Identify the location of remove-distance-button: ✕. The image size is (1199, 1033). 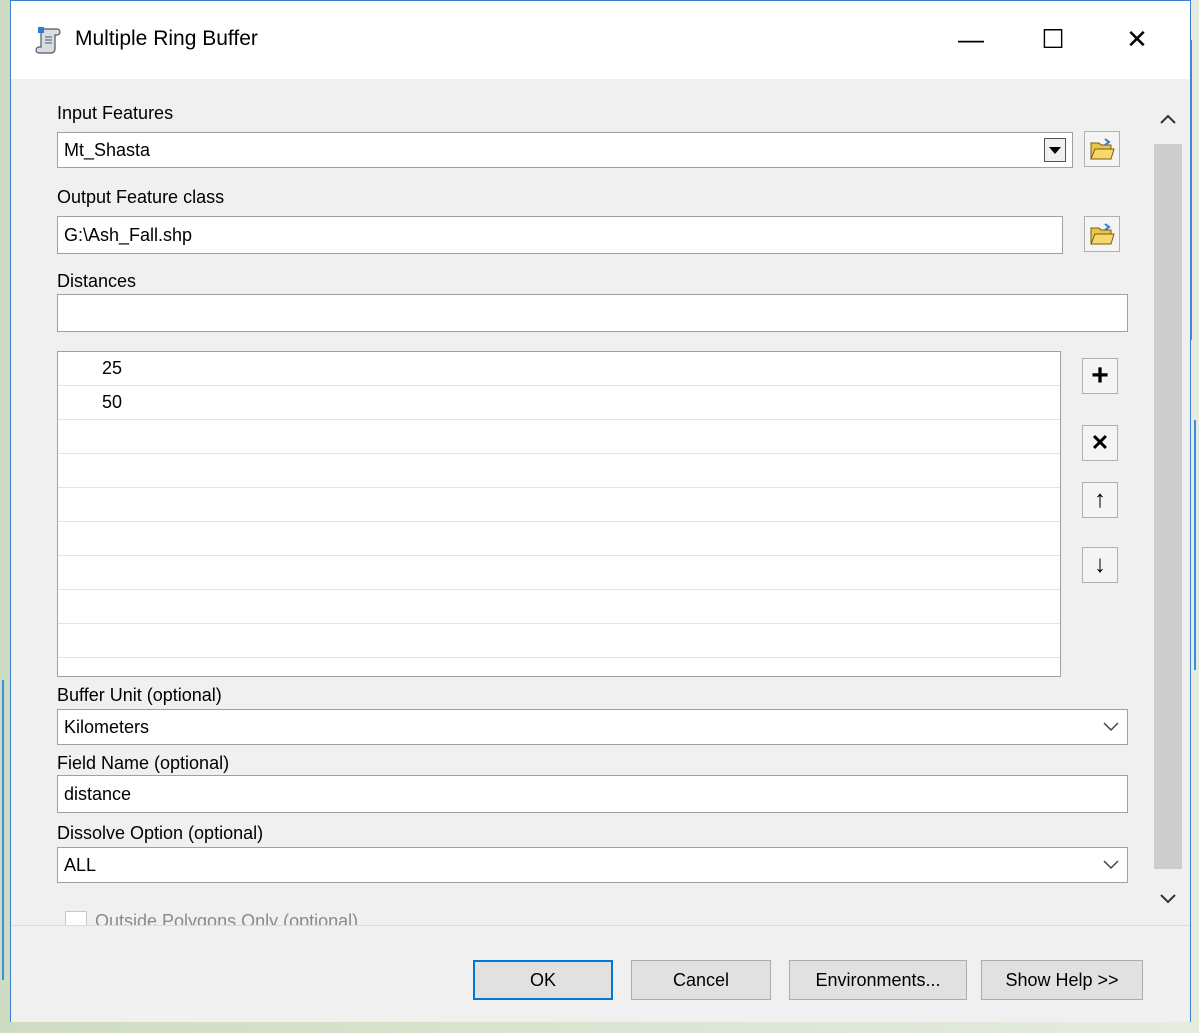
(1100, 443).